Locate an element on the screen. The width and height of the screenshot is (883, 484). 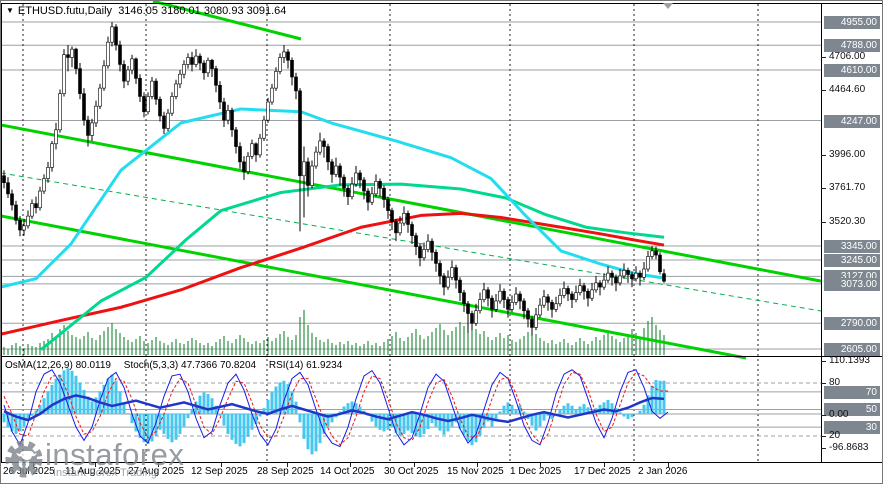
chart-shift-marker is located at coordinates (668, 6).